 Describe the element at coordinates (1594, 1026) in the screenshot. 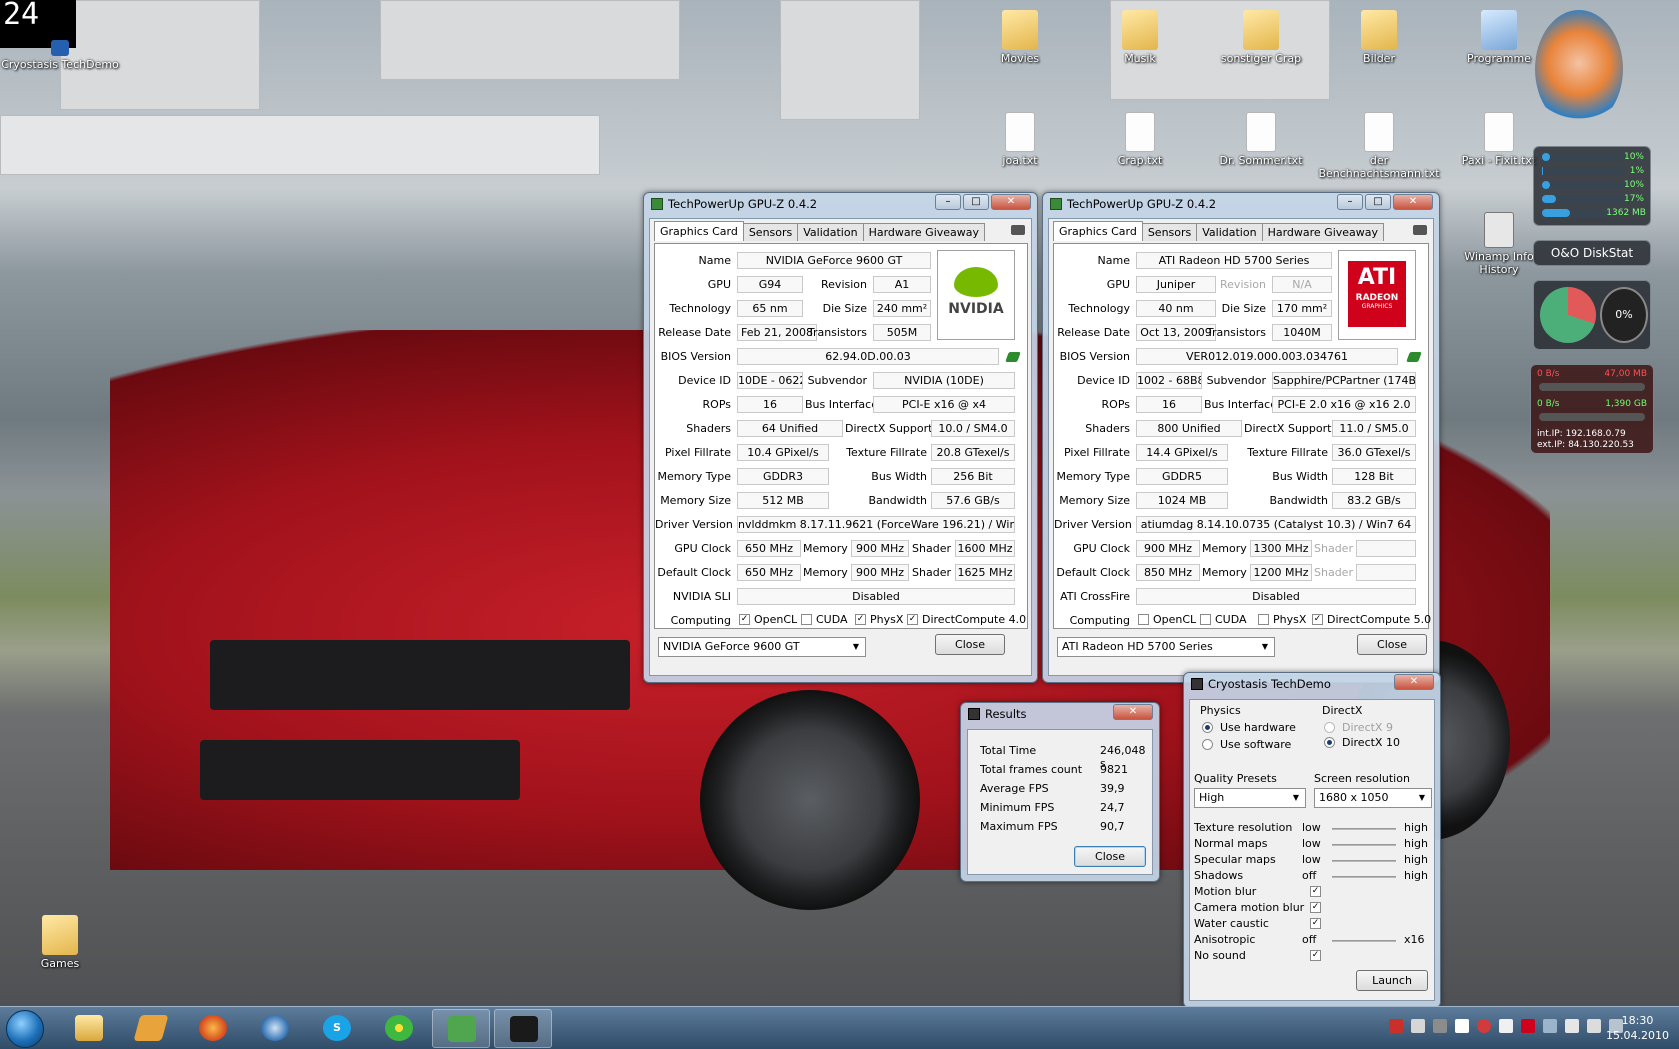

I see `tray-speaker-icon` at that location.